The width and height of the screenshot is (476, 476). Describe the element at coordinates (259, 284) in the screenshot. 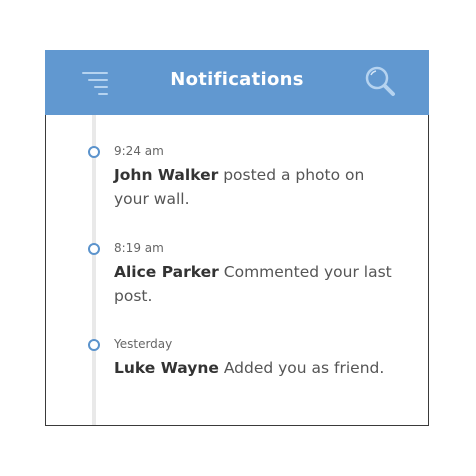

I see `notification-text: Alice Parker Commented your last post.` at that location.